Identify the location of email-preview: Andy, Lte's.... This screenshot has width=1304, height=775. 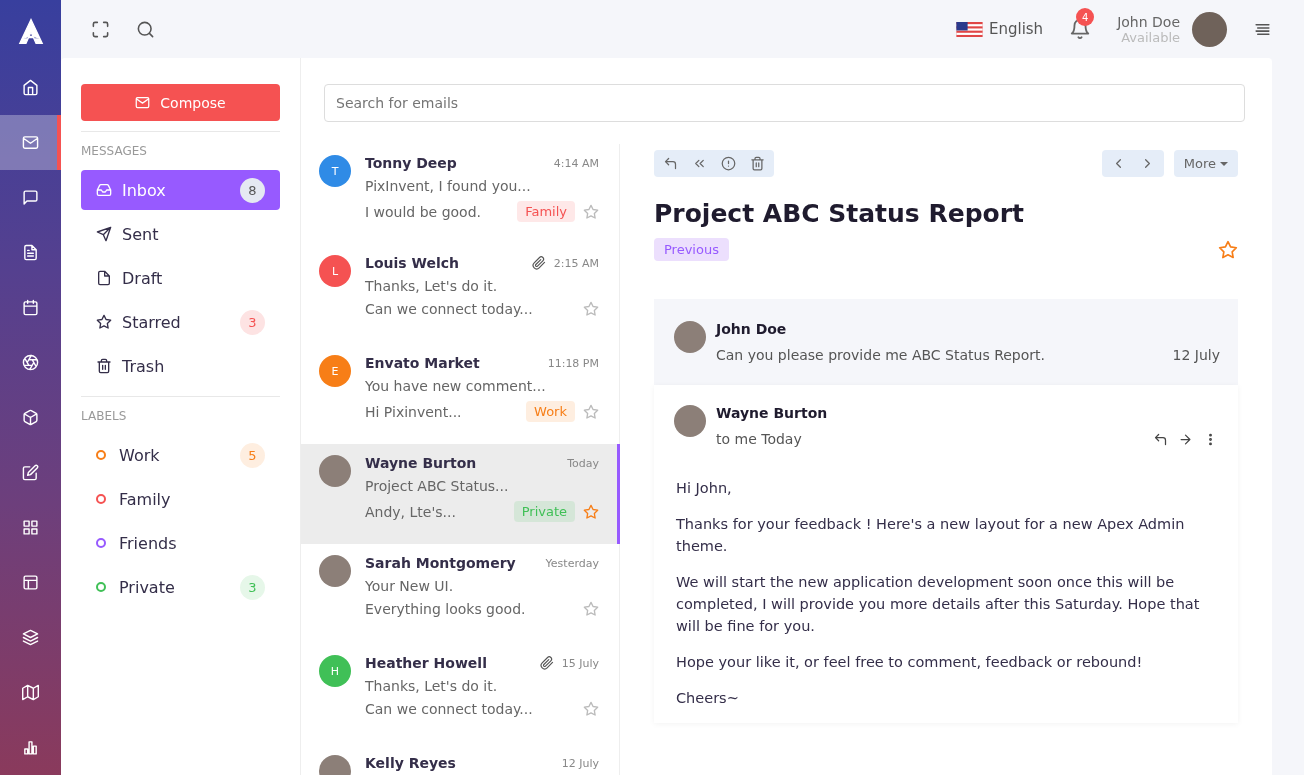
(411, 511).